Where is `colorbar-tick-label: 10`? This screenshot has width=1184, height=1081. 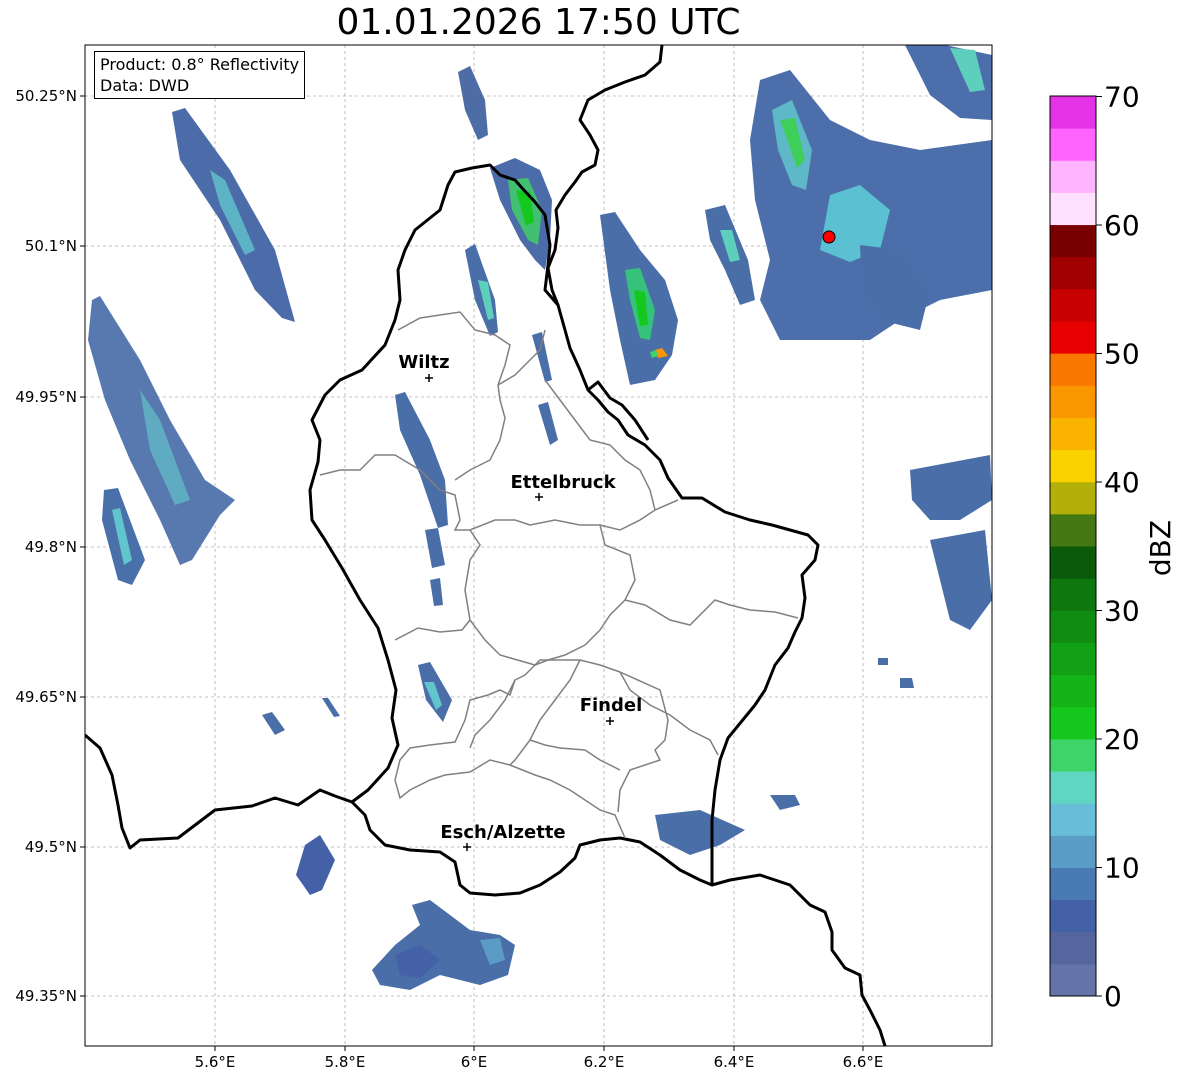 colorbar-tick-label: 10 is located at coordinates (1122, 868).